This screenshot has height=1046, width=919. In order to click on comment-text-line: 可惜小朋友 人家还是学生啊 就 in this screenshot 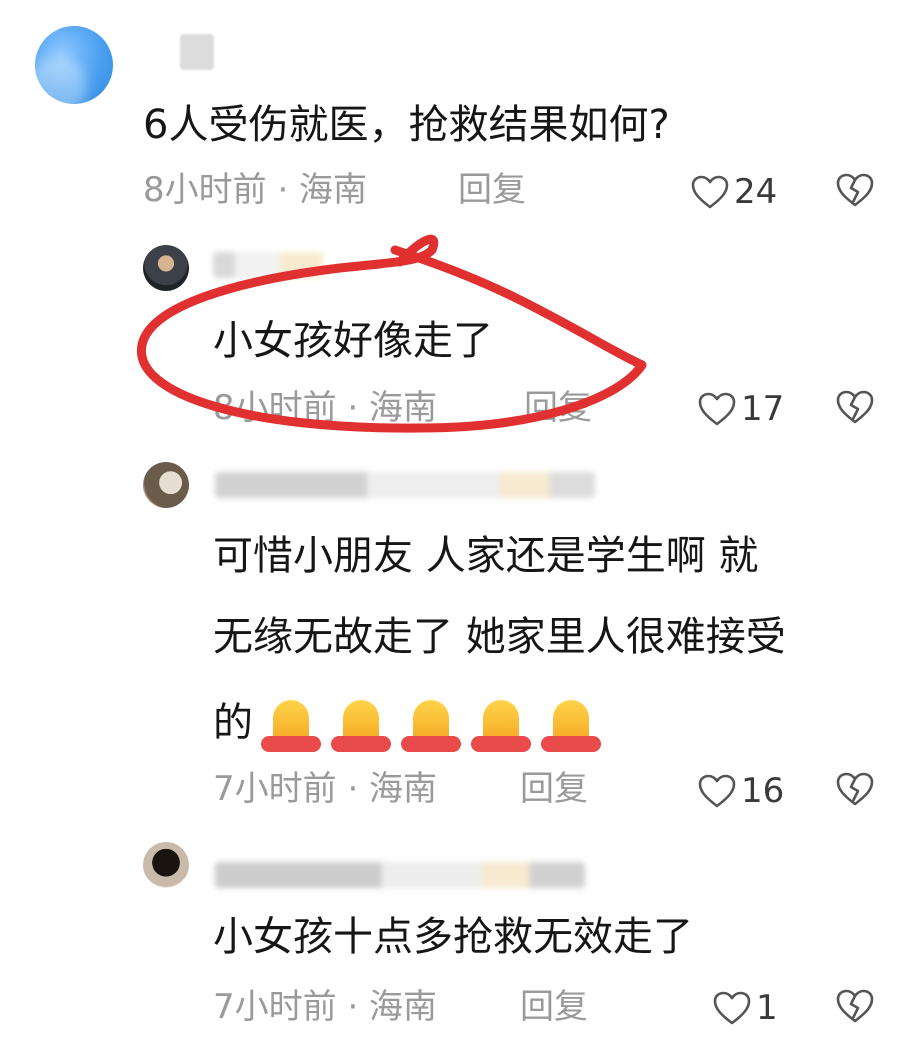, I will do `click(486, 556)`.